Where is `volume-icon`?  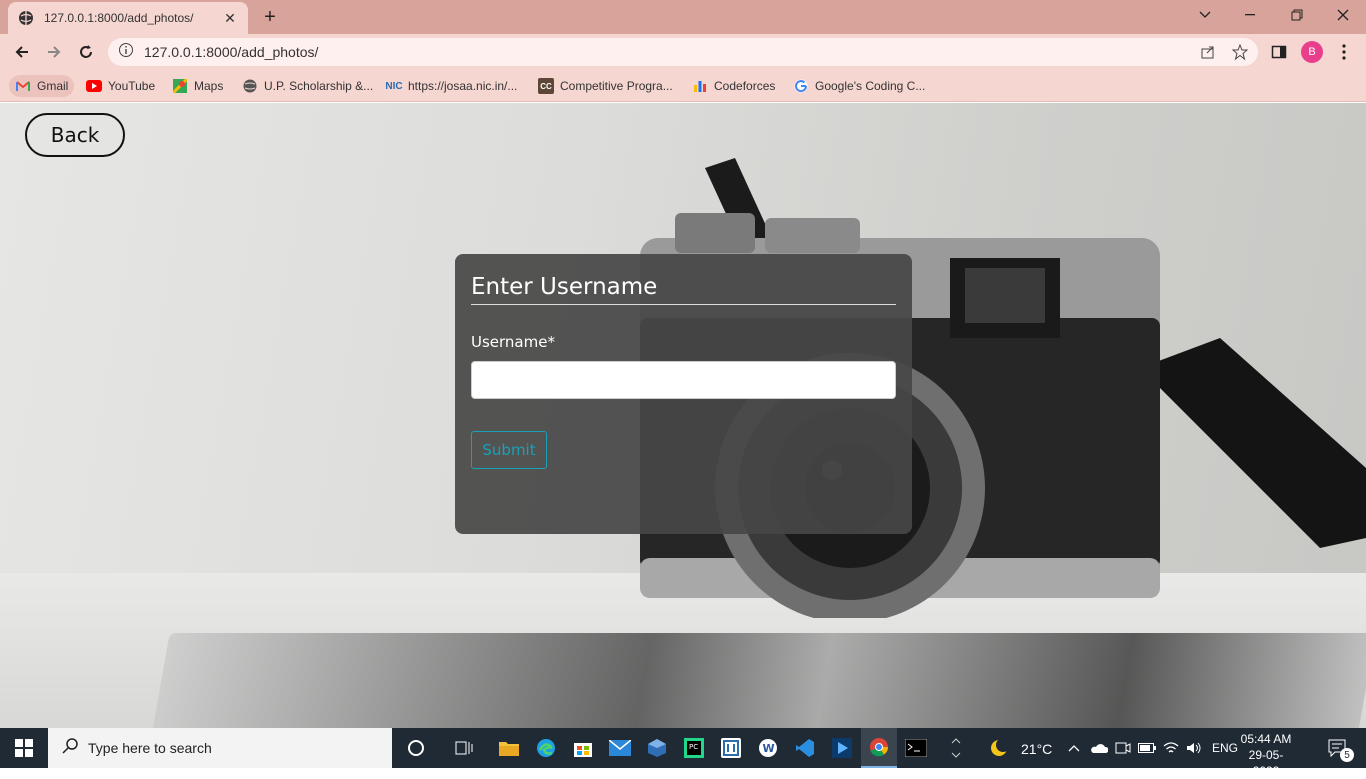
volume-icon is located at coordinates (1194, 748).